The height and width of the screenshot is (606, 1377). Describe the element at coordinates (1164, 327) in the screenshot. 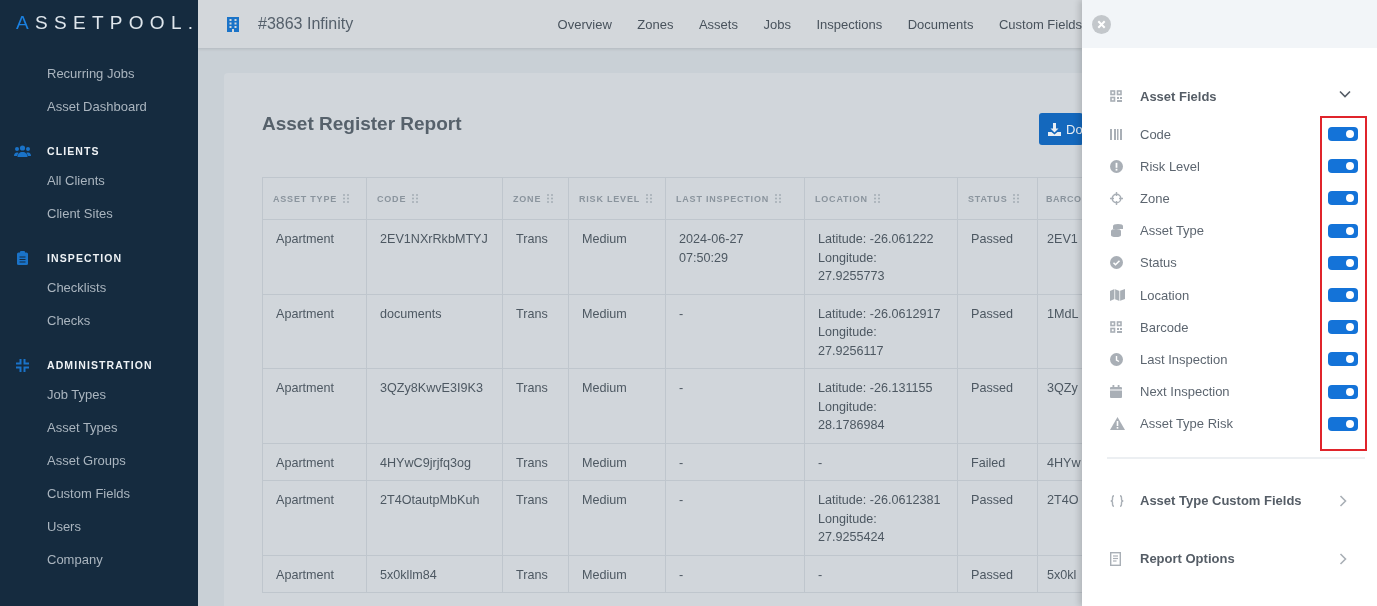

I see `field-label: Barcode` at that location.